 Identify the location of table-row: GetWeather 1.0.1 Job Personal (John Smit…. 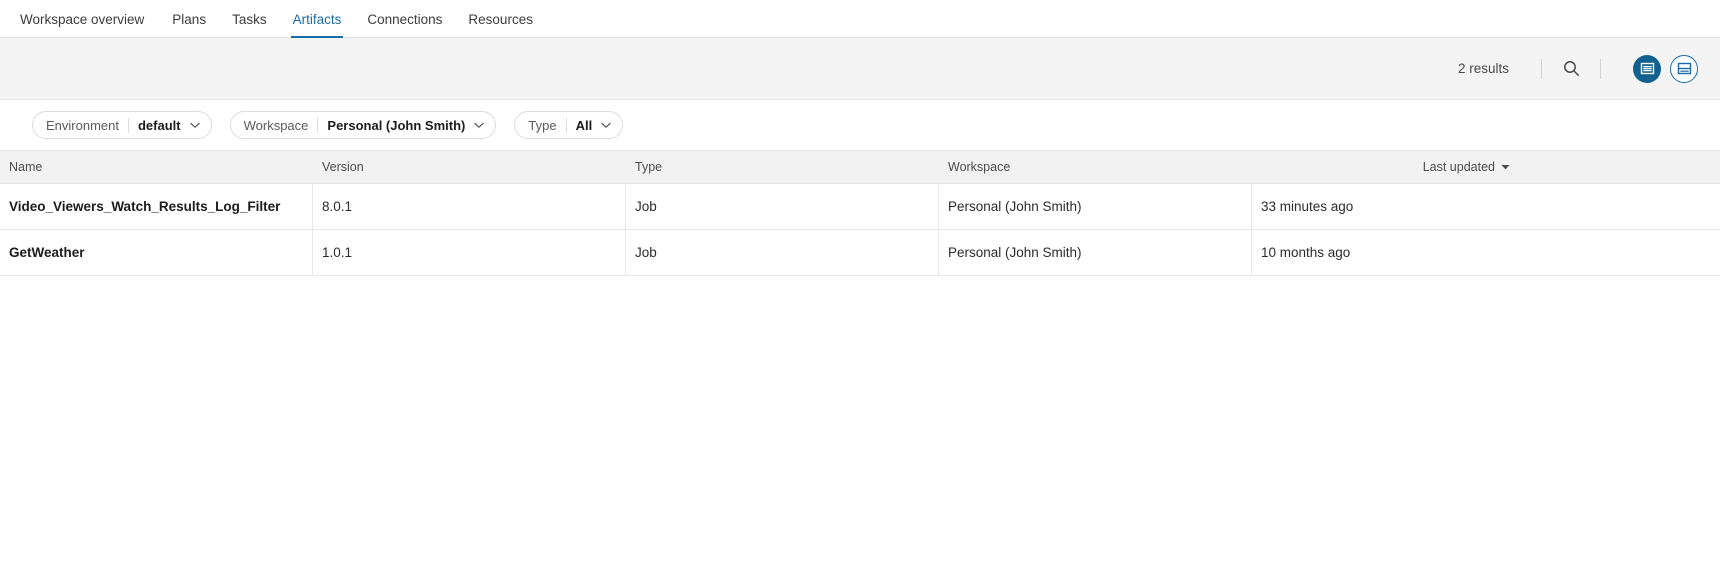
(860, 252).